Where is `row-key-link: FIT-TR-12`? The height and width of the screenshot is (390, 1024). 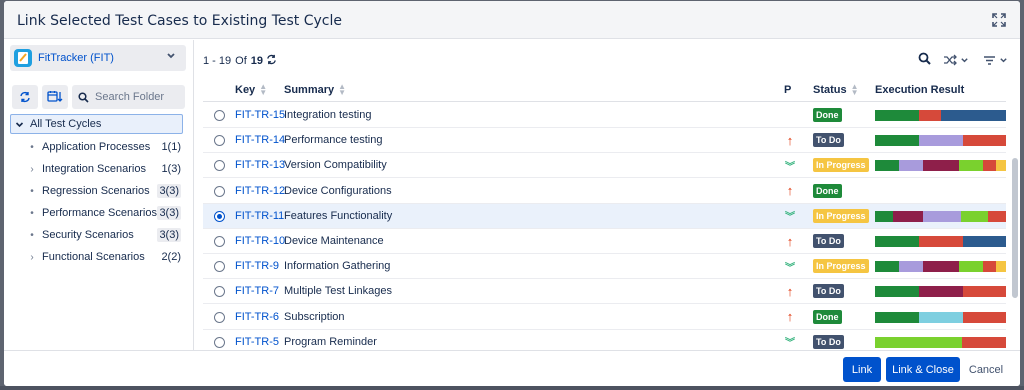 row-key-link: FIT-TR-12 is located at coordinates (260, 191).